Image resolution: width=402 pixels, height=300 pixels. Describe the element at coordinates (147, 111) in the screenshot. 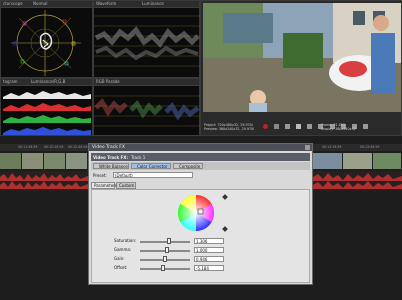

I see `rgb-parade-graph` at that location.